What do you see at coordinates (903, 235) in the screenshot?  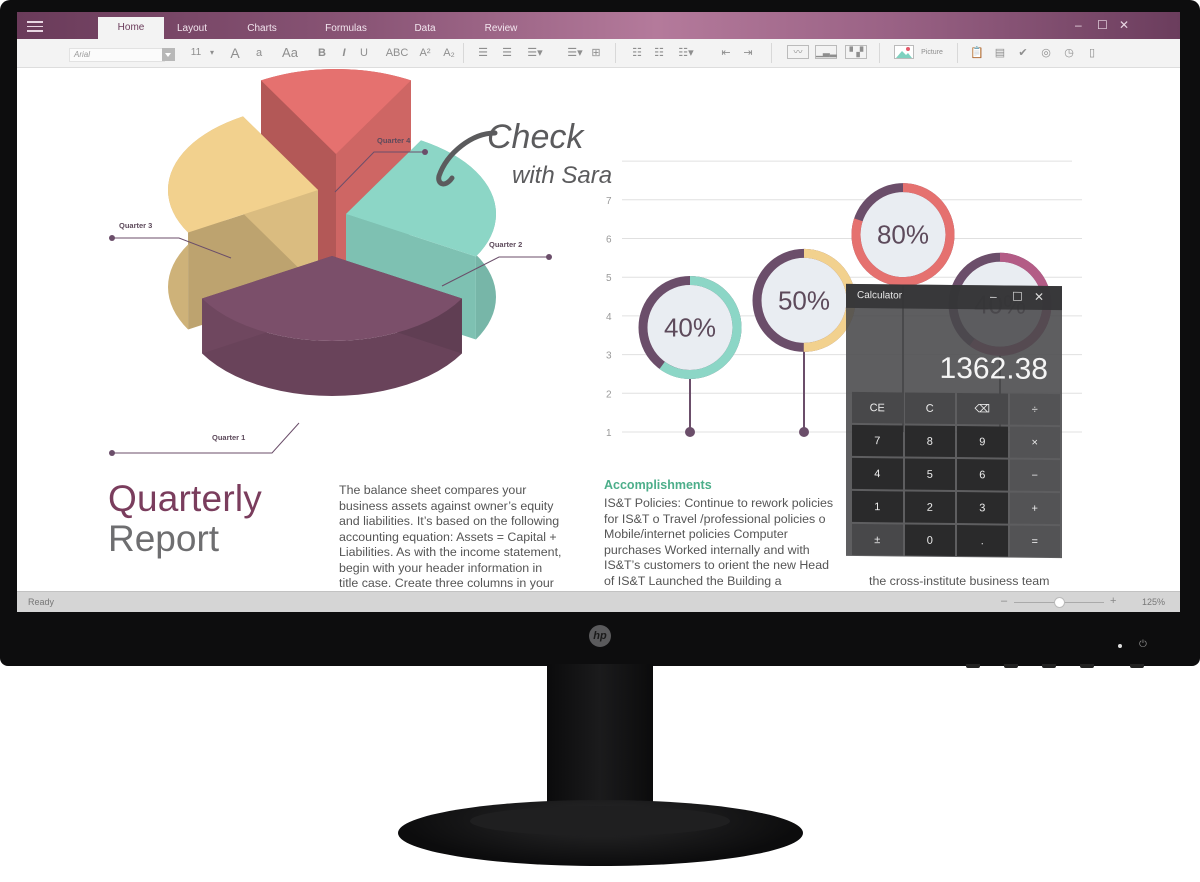 I see `bubble-percent-label: 80%` at bounding box center [903, 235].